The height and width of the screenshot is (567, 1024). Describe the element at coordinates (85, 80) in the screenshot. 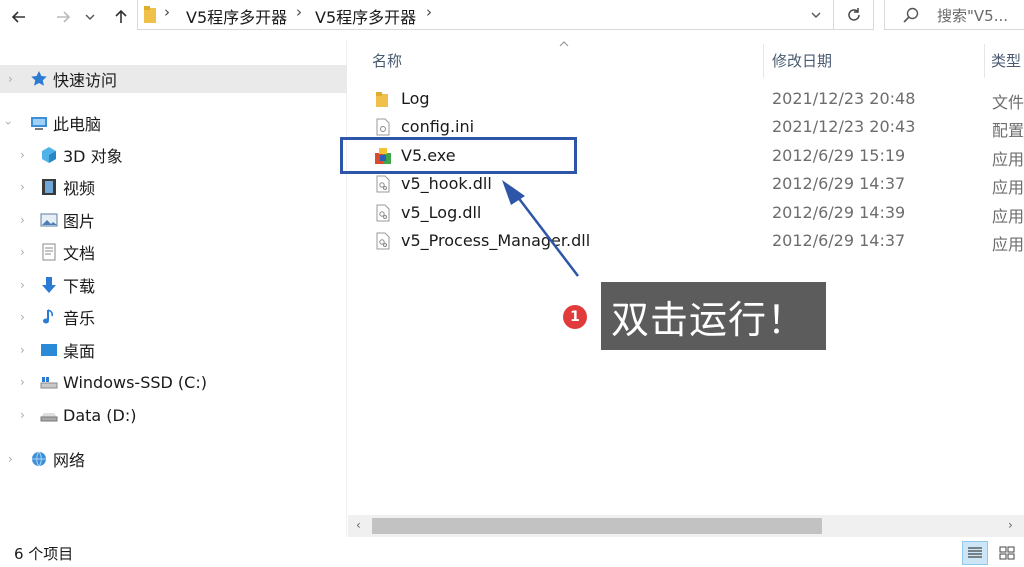

I see `nav-label: 快速访问` at that location.